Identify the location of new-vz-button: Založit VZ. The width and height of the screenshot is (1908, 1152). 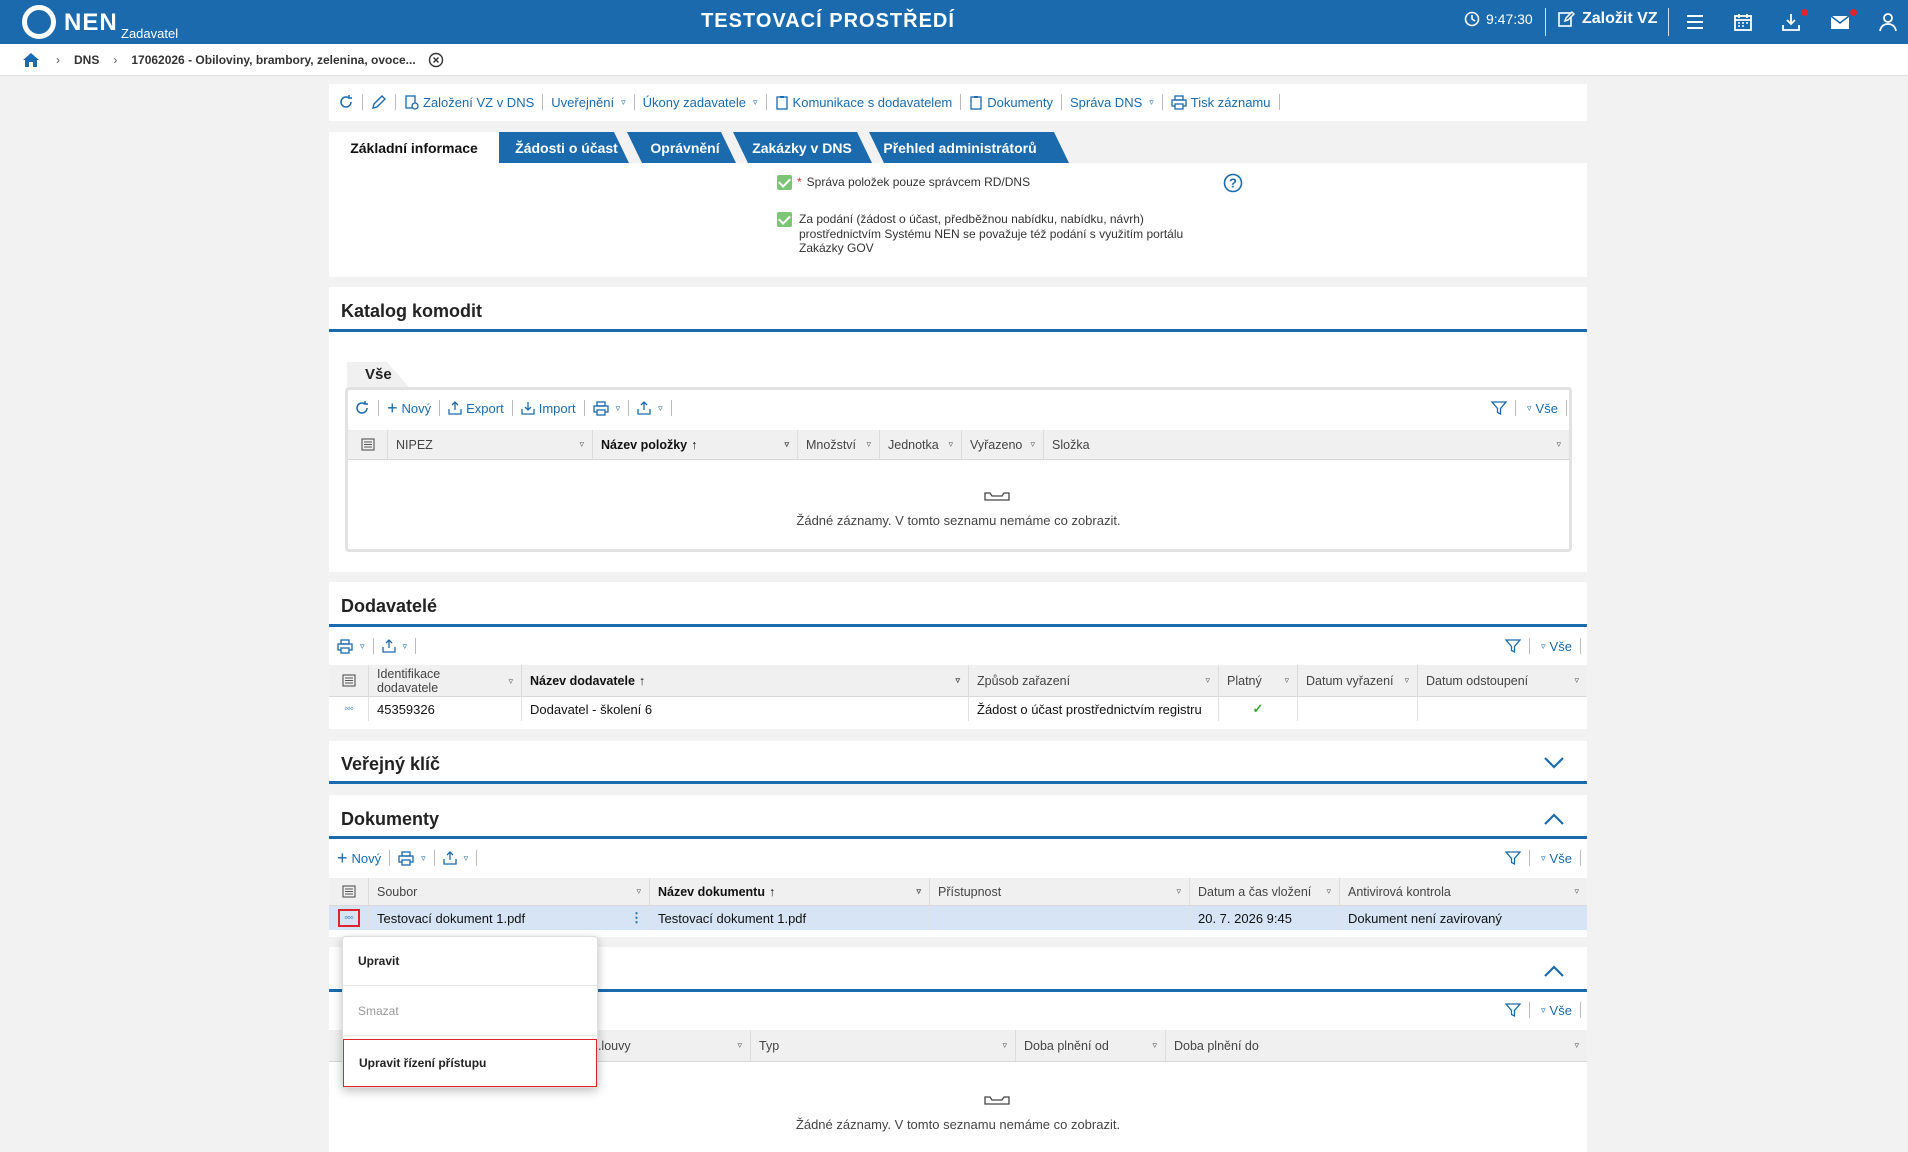
(1607, 19).